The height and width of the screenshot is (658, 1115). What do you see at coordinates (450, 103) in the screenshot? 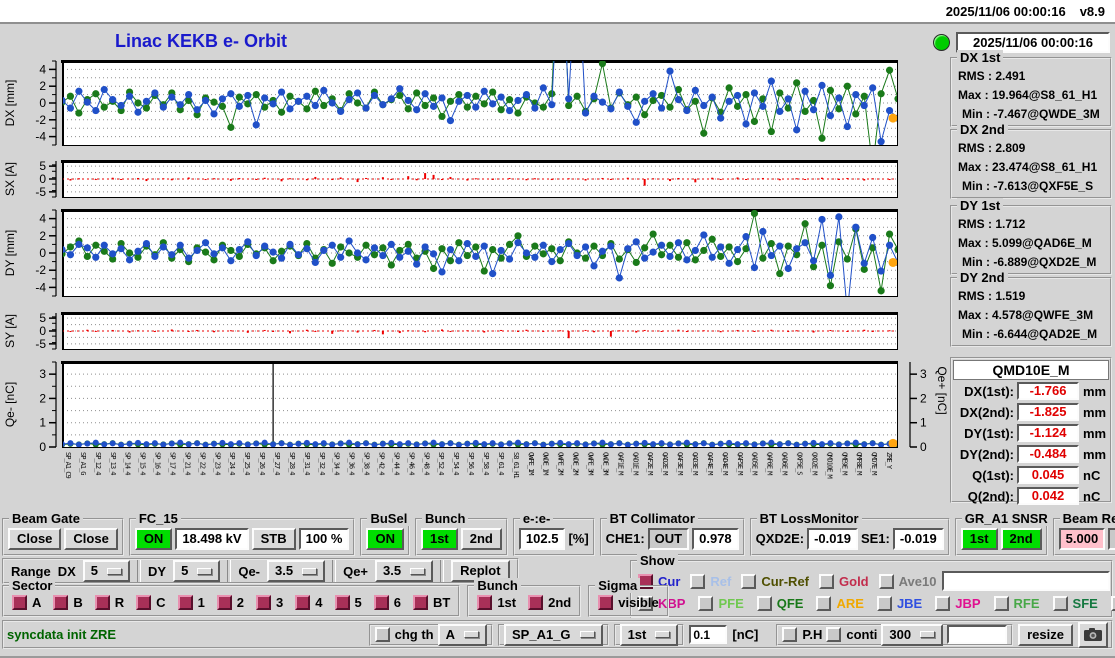
I see `chart-dx: 4 2 0 -2 -4 DX [mm]` at bounding box center [450, 103].